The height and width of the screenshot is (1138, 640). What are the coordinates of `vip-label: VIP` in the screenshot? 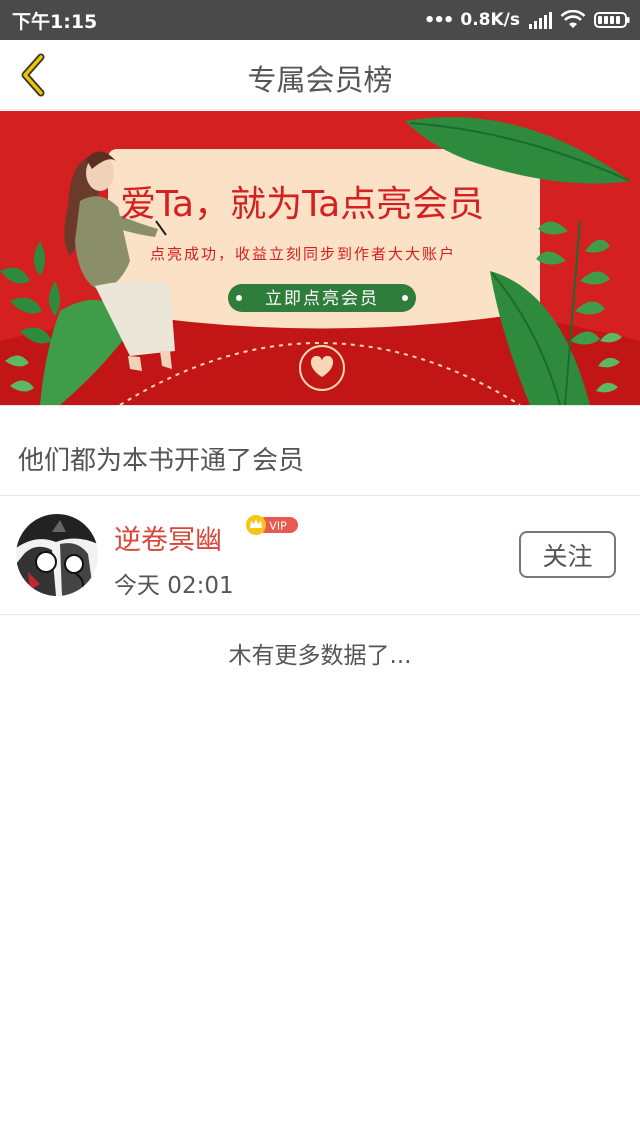 It's located at (278, 526).